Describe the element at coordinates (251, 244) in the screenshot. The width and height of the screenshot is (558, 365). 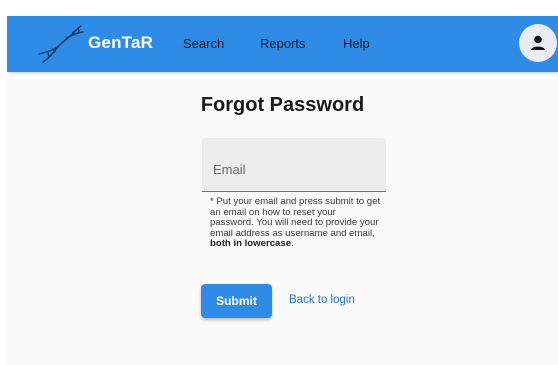
I see `helper-text-emphasis: both in lowercase` at that location.